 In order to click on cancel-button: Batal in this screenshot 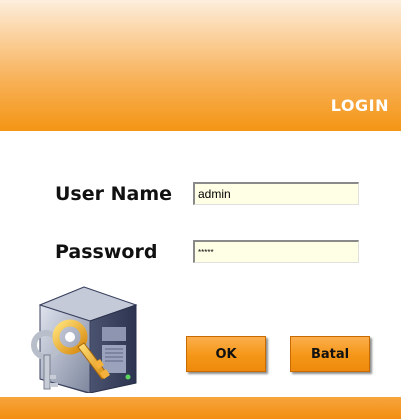, I will do `click(330, 354)`.